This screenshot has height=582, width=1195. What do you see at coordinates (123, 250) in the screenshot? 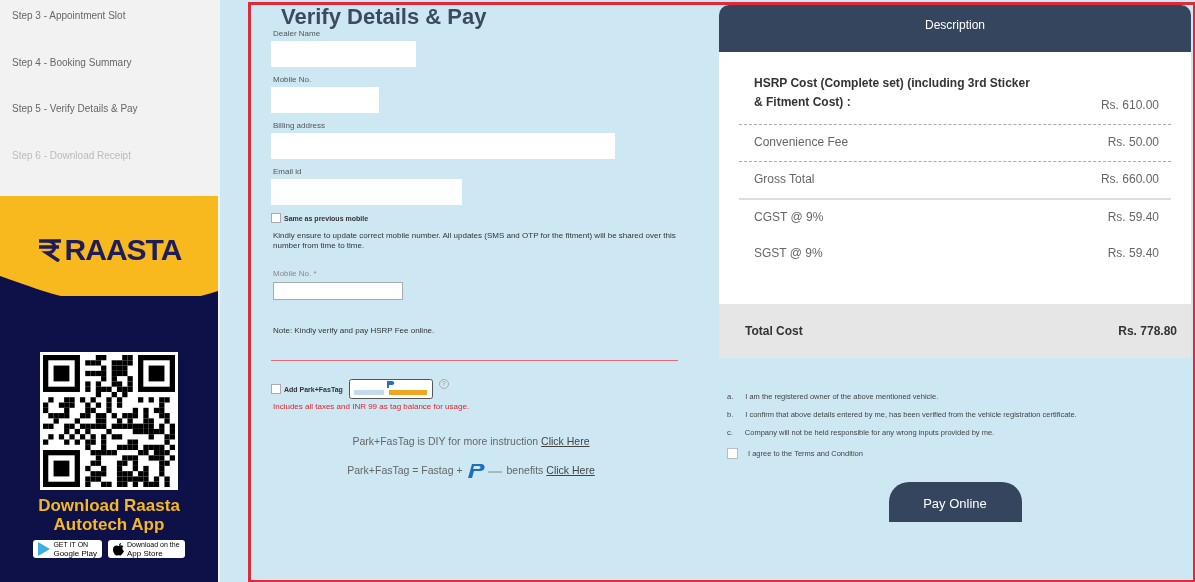
I see `brand-logo-text: RAASTA` at bounding box center [123, 250].